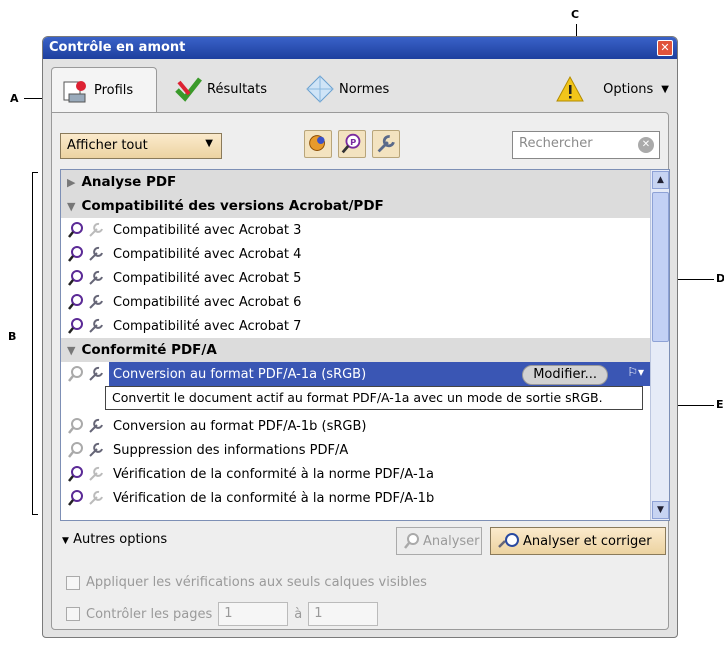 The width and height of the screenshot is (724, 650). Describe the element at coordinates (355, 326) in the screenshot. I see `list-item: Compatibilité avec Acrobat 7` at that location.